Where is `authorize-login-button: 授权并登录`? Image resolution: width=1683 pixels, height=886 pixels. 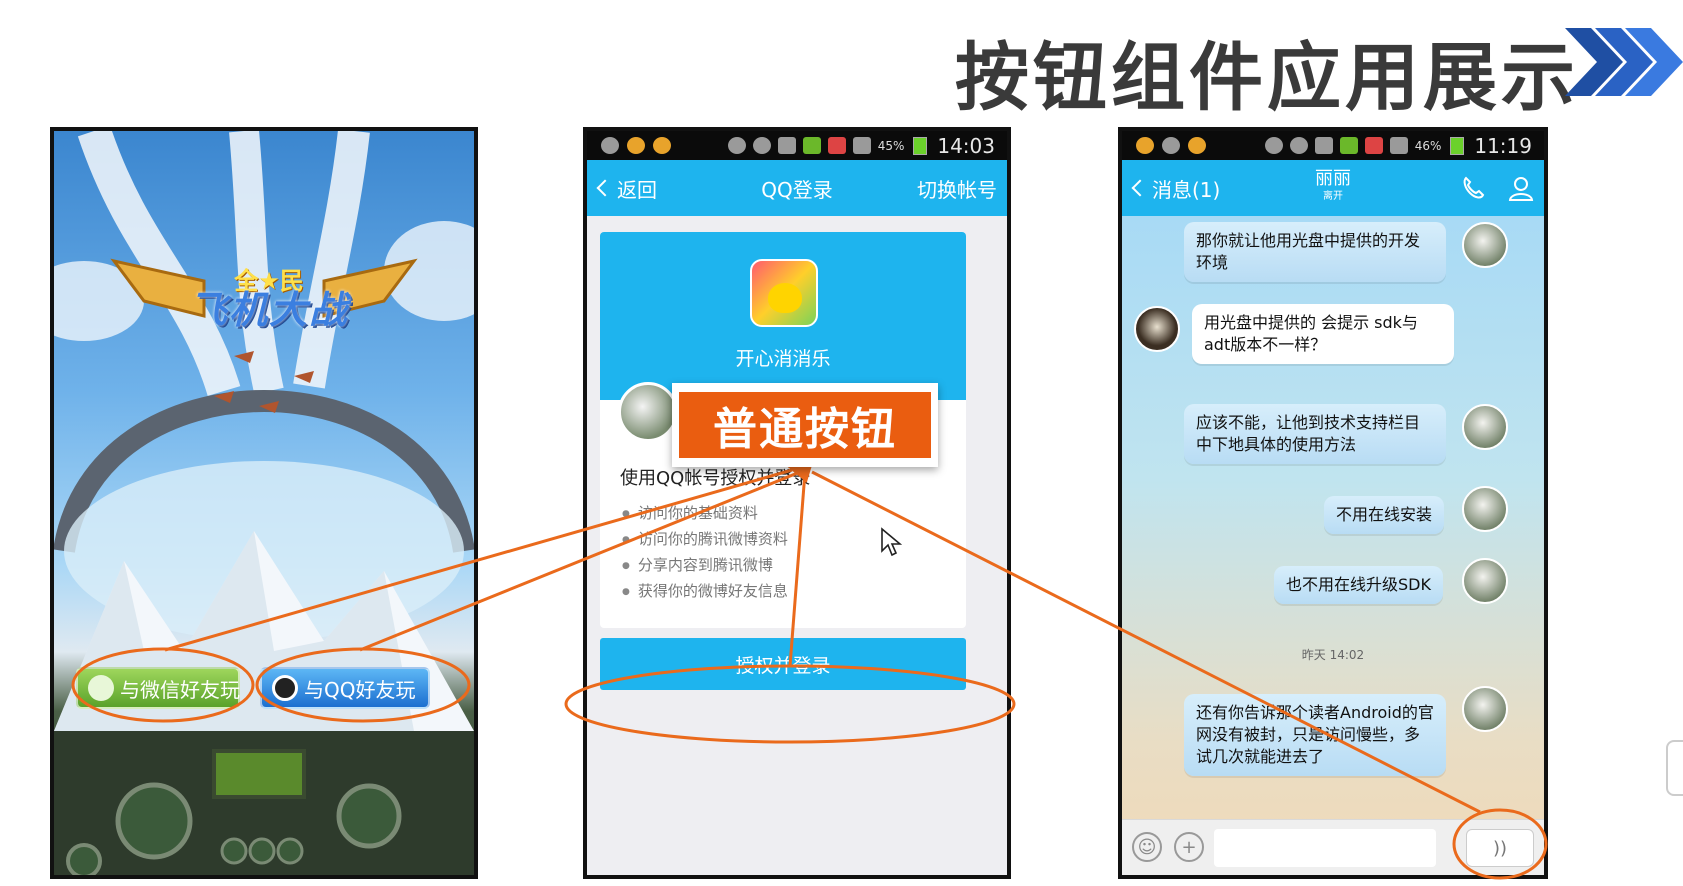 authorize-login-button: 授权并登录 is located at coordinates (783, 664).